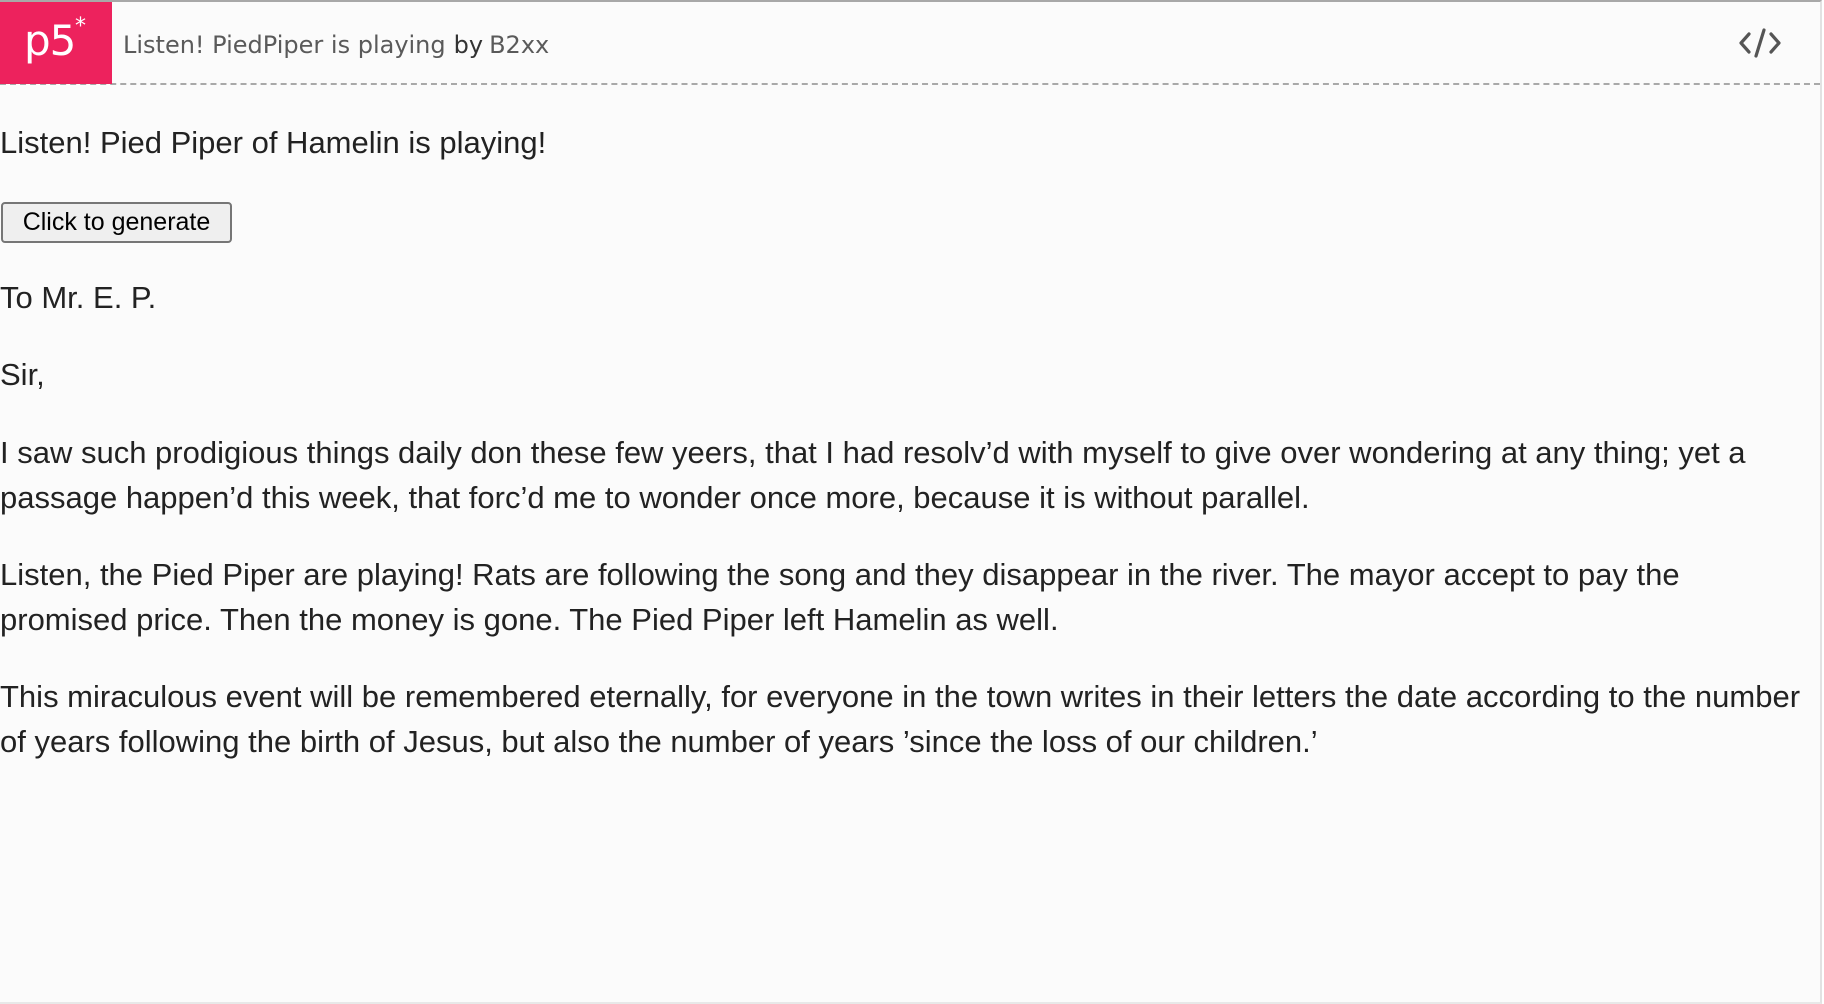 The width and height of the screenshot is (1824, 1004). I want to click on sketch-info: Listen! PiedPiper is playing by B2xx, so click(336, 45).